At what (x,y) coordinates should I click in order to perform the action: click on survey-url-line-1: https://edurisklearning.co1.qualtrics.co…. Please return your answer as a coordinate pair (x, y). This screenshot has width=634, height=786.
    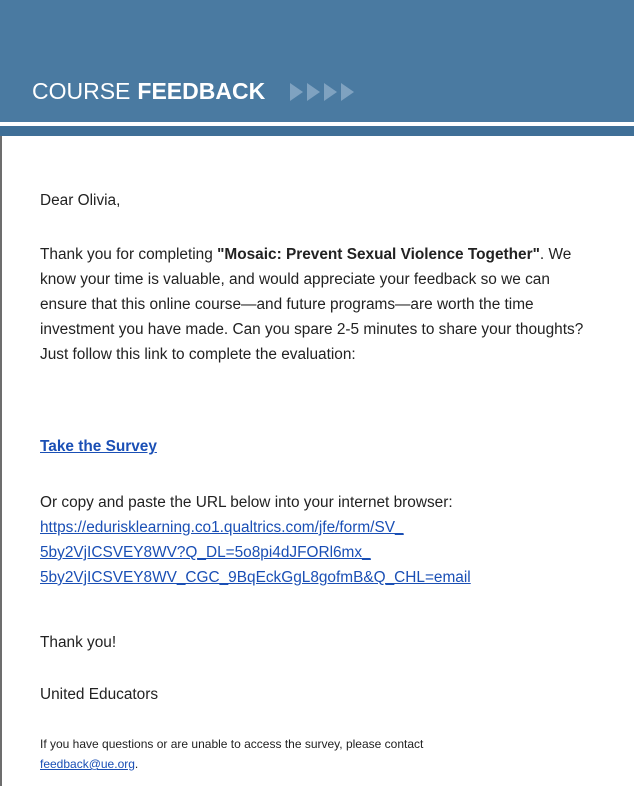
    Looking at the image, I should click on (320, 527).